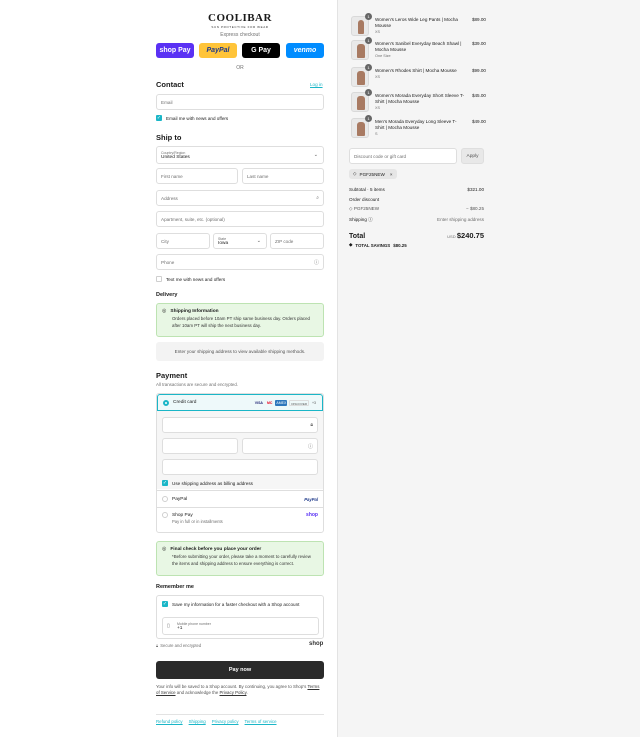  Describe the element at coordinates (367, 189) in the screenshot. I see `subtotal-label: Subtotal · 5 items` at that location.